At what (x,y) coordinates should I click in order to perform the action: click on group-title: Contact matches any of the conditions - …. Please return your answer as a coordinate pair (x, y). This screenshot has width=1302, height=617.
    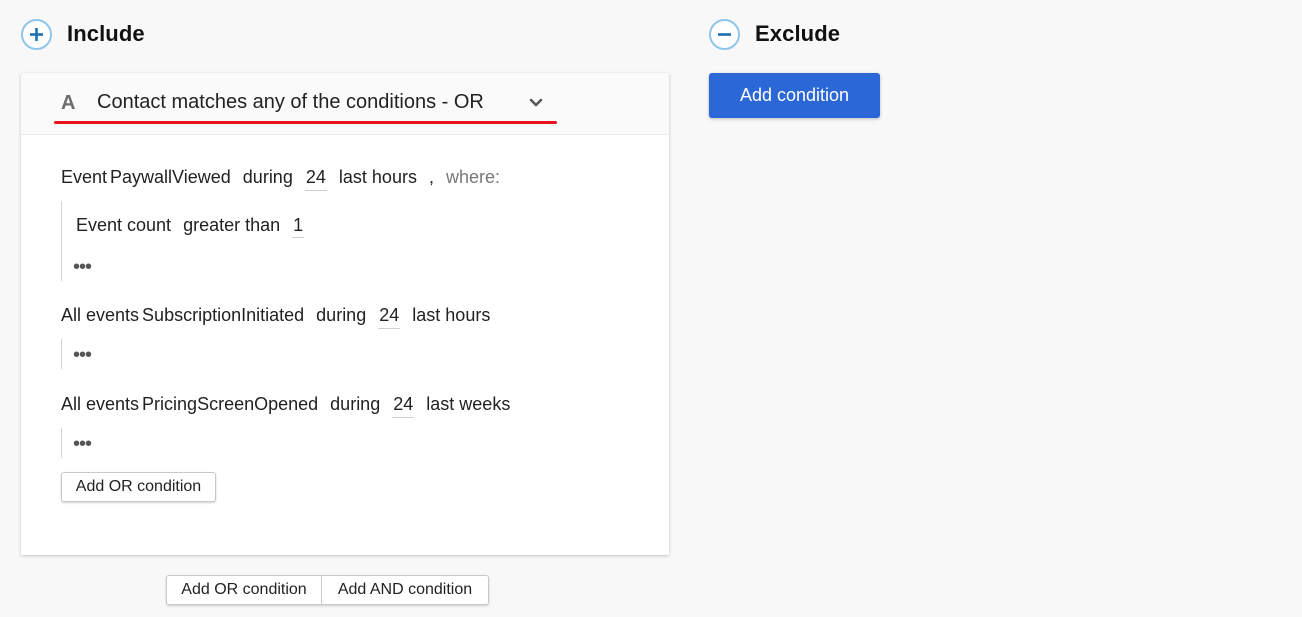
    Looking at the image, I should click on (290, 102).